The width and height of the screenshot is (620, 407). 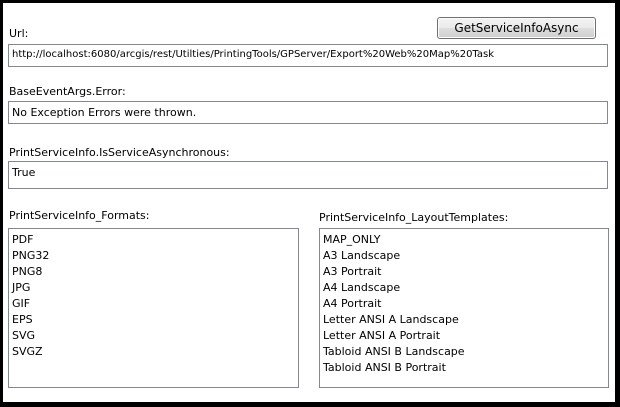 I want to click on format-list-item: PNG32, so click(x=153, y=256).